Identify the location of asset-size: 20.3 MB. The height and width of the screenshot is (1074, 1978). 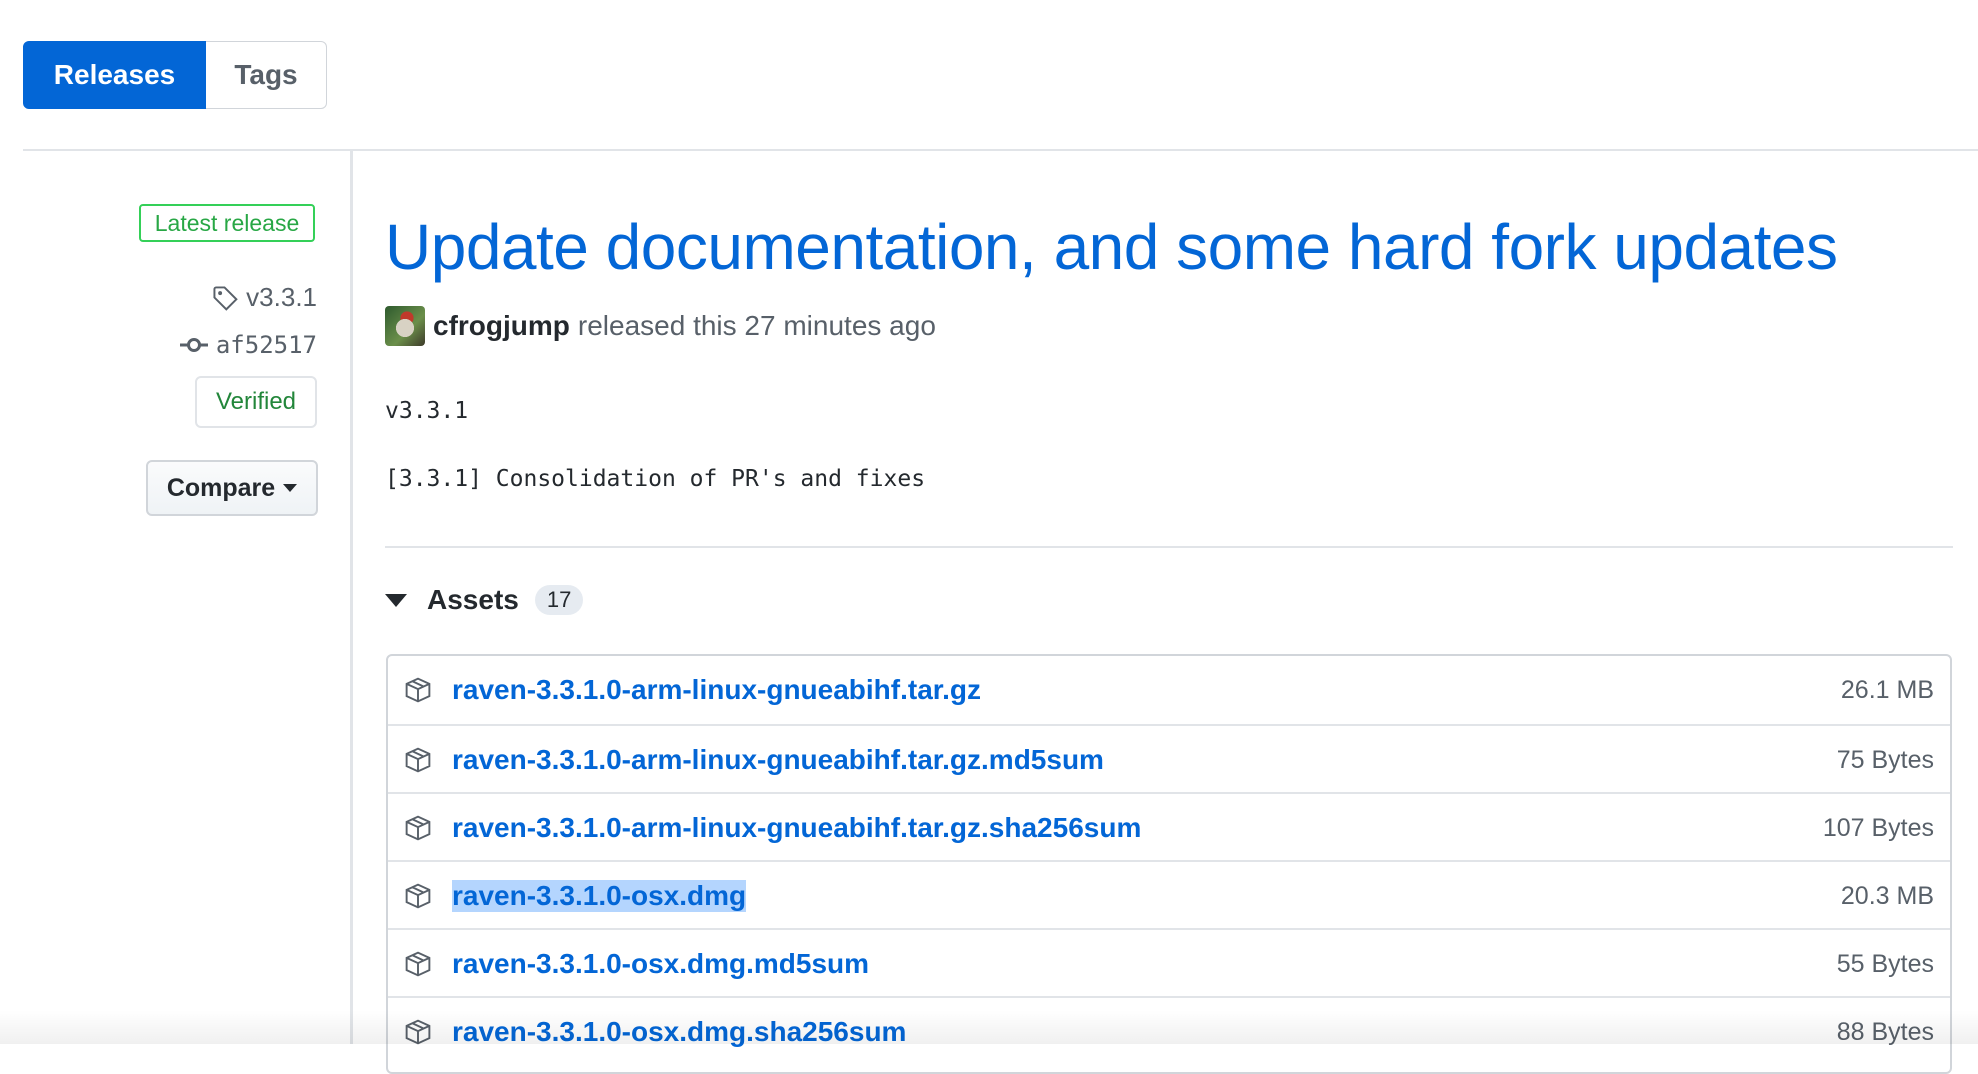
(1887, 895).